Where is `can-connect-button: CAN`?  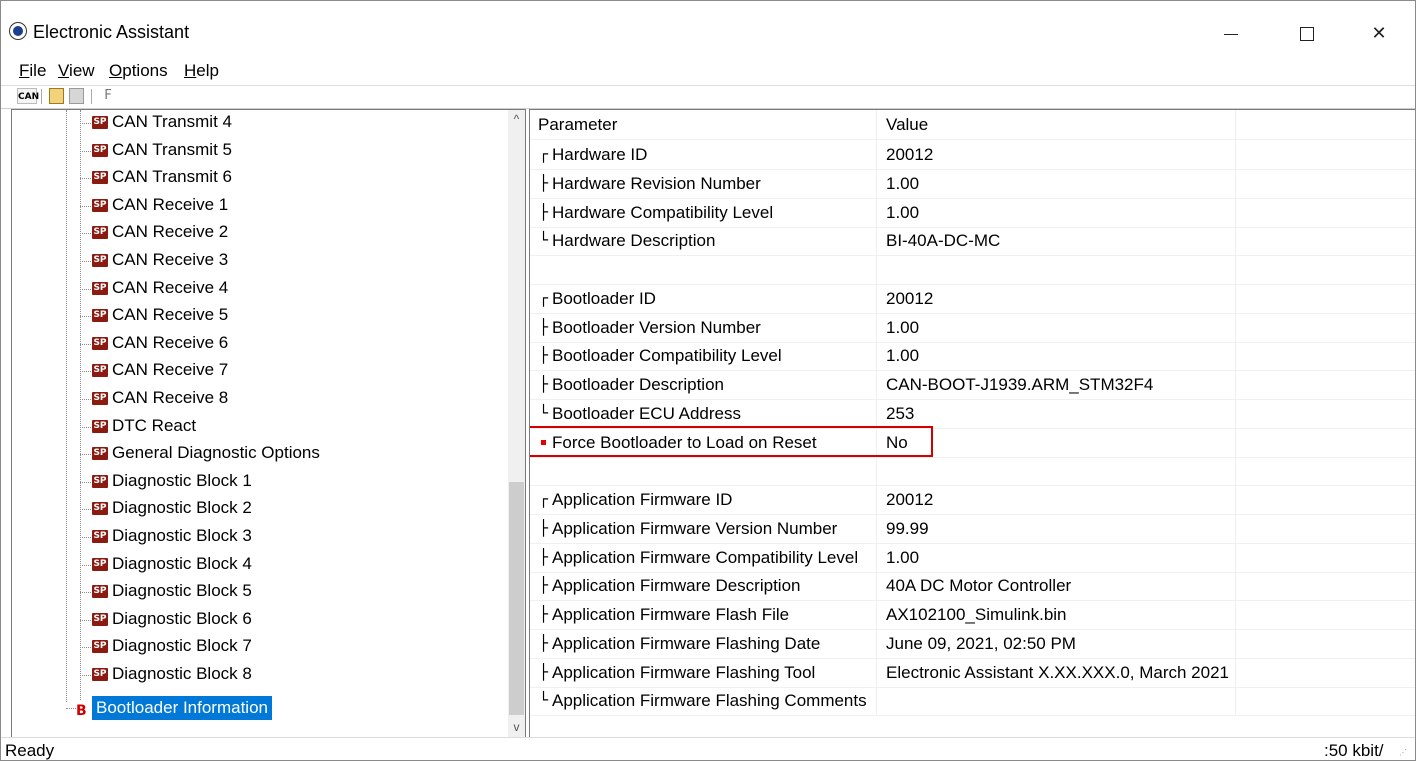 can-connect-button: CAN is located at coordinates (28, 96).